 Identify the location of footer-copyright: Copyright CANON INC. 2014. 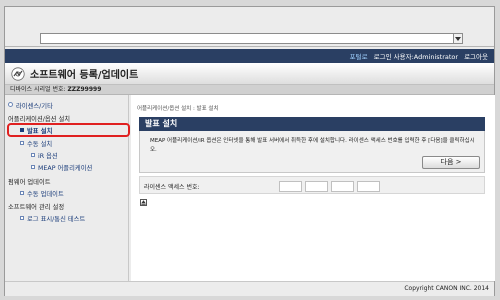
(249, 288).